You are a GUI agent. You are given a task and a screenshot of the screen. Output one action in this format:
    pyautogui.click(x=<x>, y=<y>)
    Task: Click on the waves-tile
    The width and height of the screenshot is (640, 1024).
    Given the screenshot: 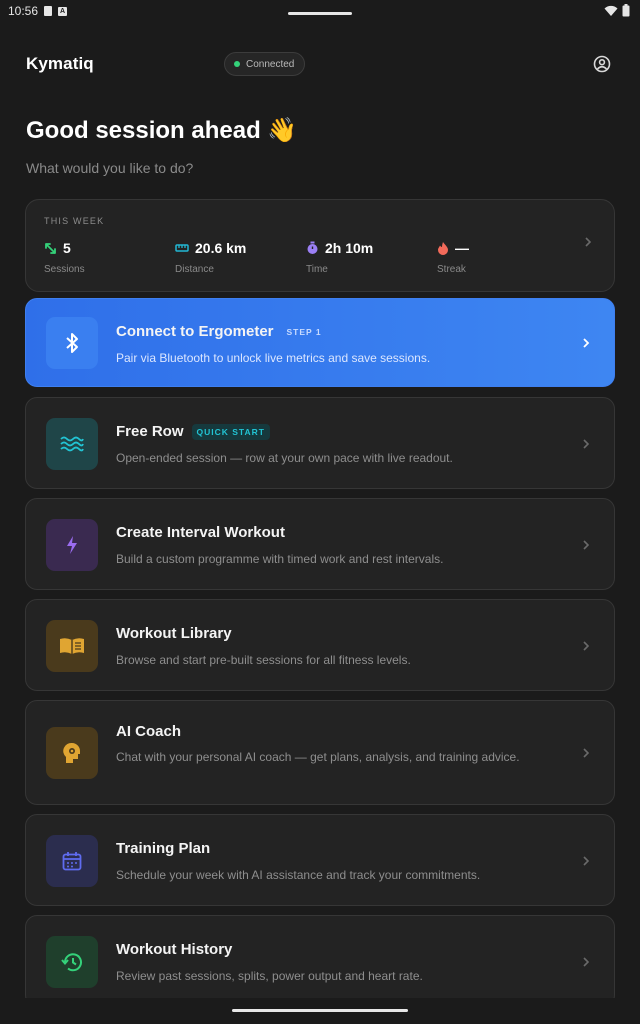 What is the action you would take?
    pyautogui.click(x=72, y=444)
    